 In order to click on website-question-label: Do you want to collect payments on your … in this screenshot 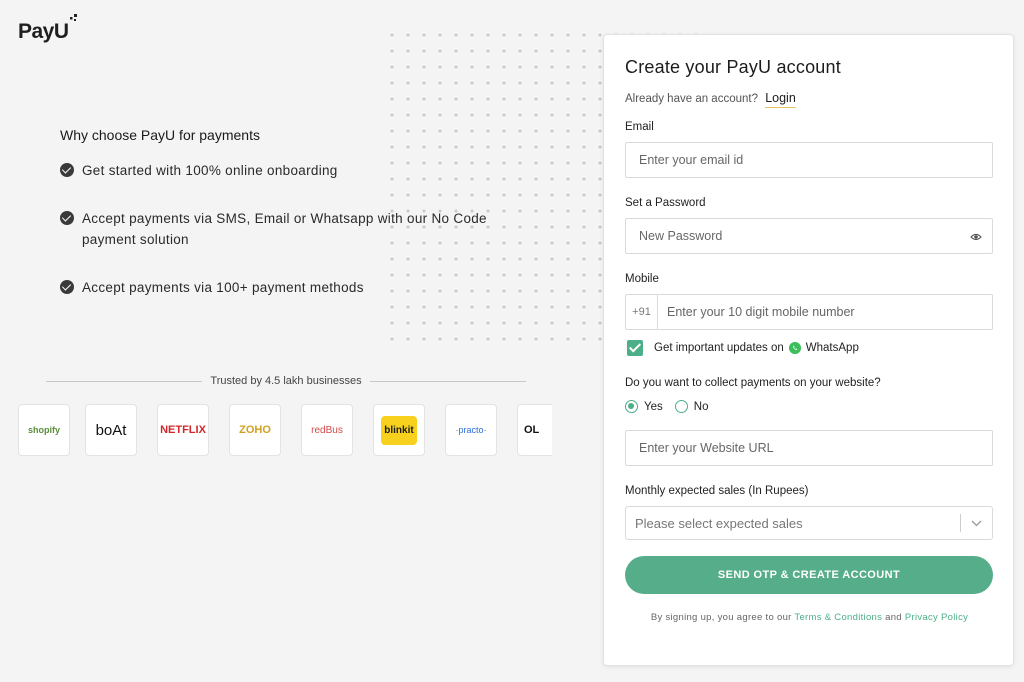, I will do `click(753, 383)`.